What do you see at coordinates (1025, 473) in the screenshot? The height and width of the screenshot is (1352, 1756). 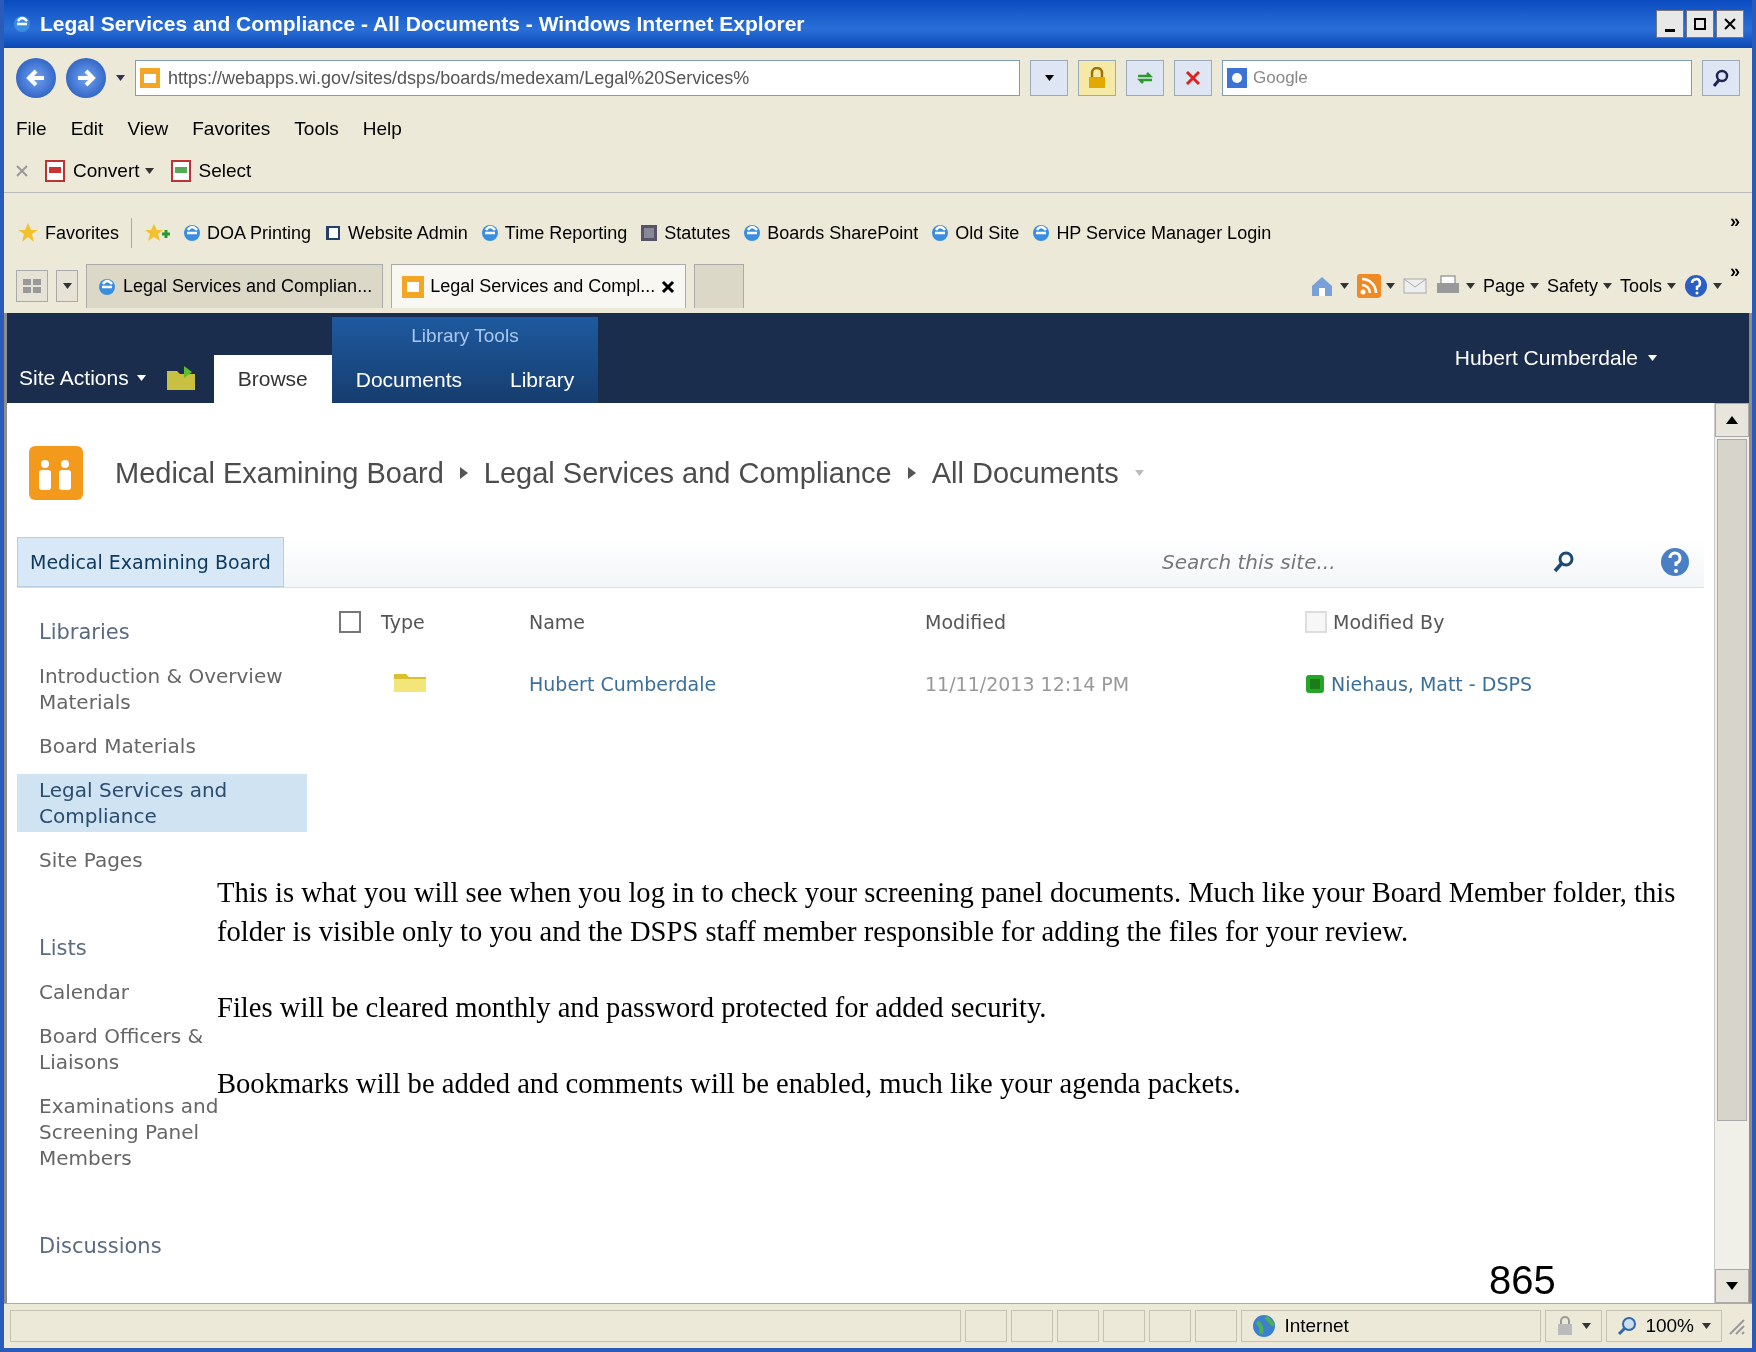 I see `breadcrumb-link: All Documents` at bounding box center [1025, 473].